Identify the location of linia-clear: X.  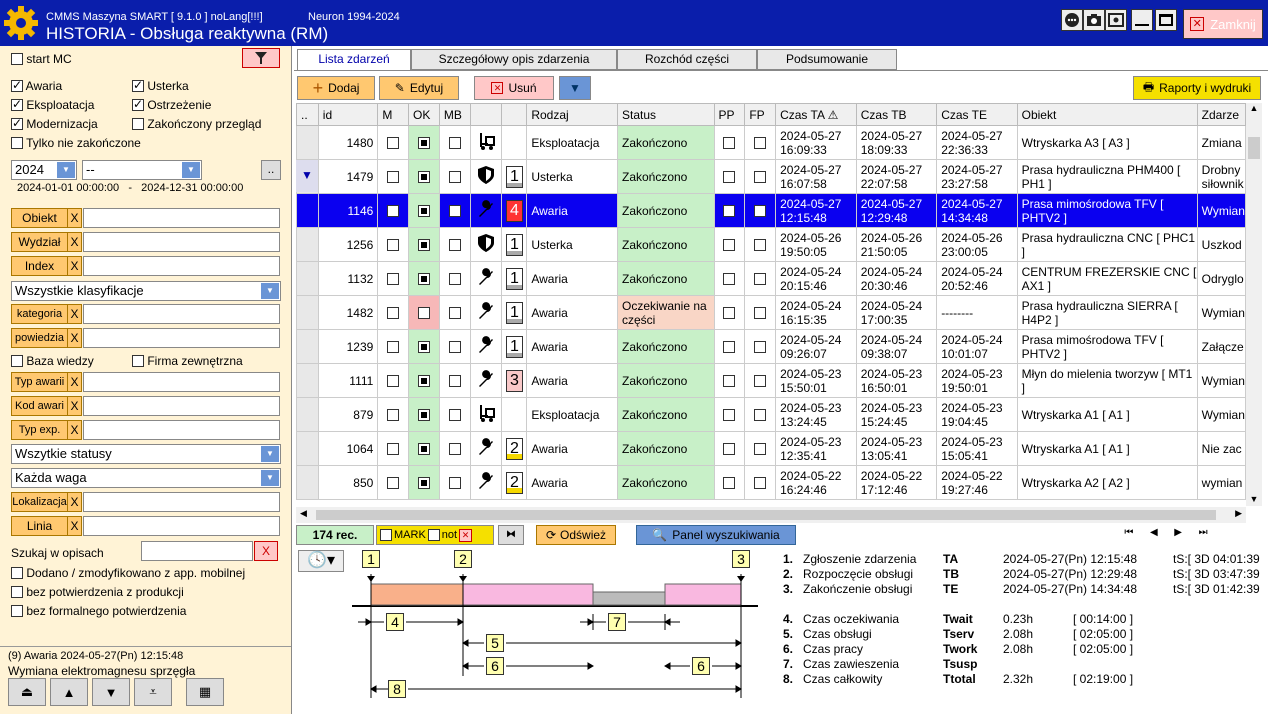
(75, 526).